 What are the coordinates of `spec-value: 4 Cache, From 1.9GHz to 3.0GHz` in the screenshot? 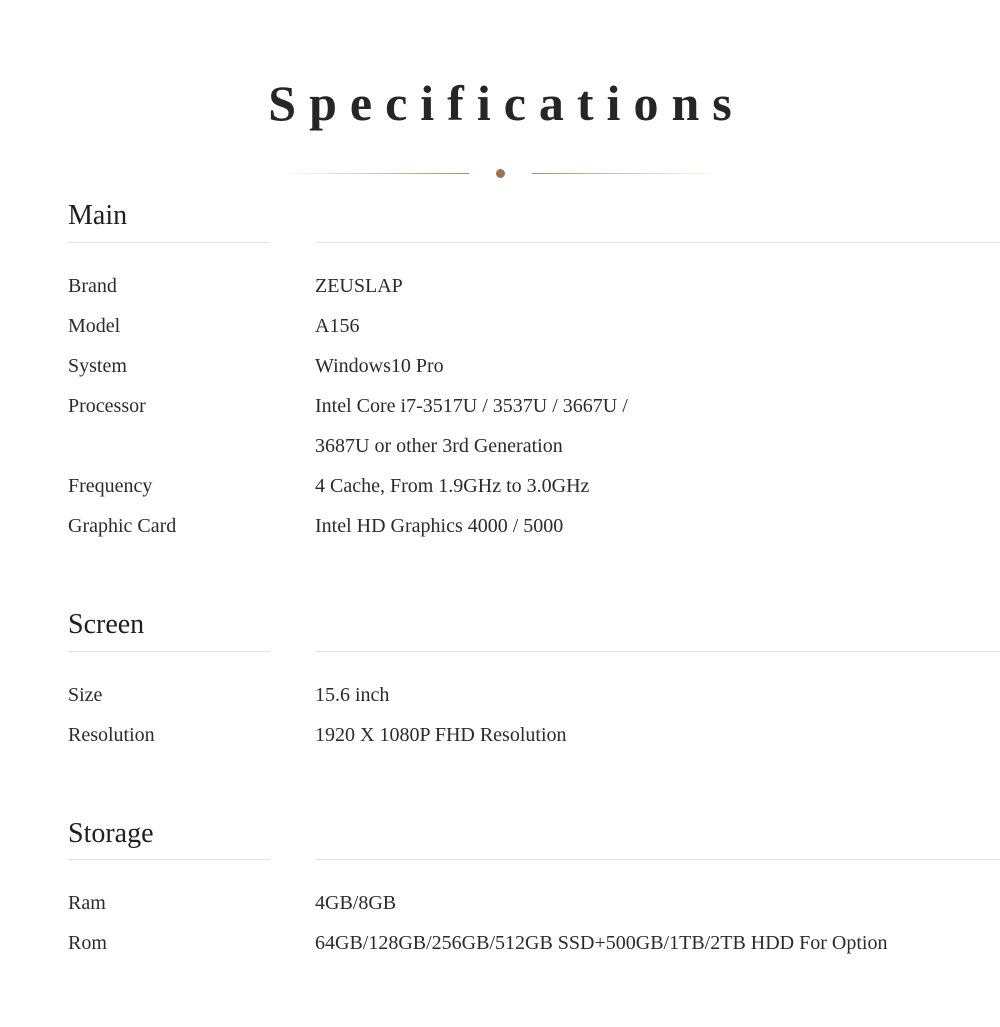 It's located at (452, 486).